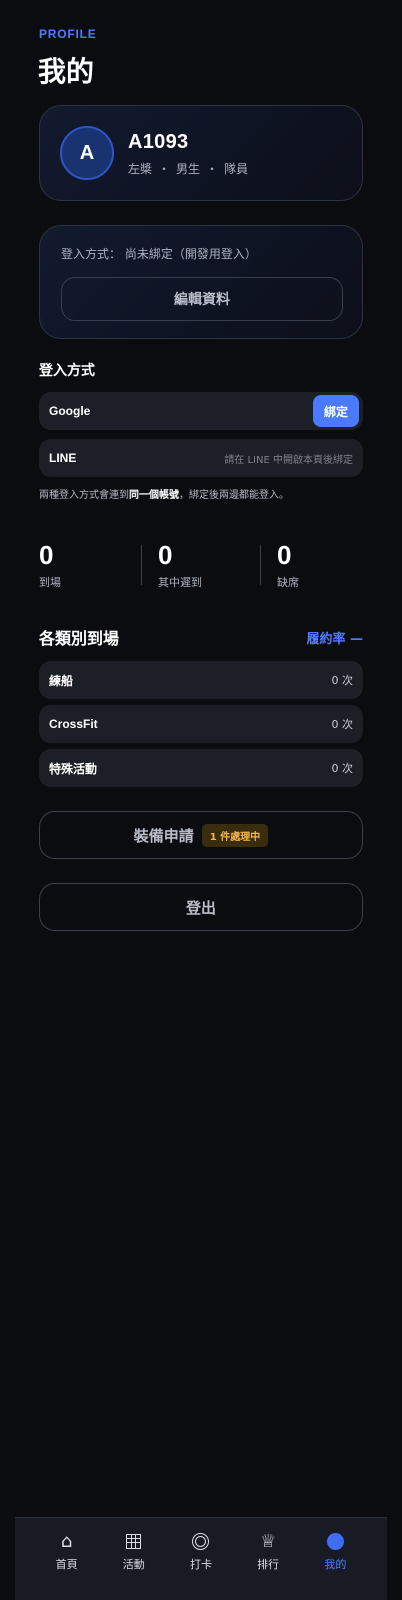 The width and height of the screenshot is (402, 1600). What do you see at coordinates (94, 566) in the screenshot?
I see `stat-attended: 0 到場` at bounding box center [94, 566].